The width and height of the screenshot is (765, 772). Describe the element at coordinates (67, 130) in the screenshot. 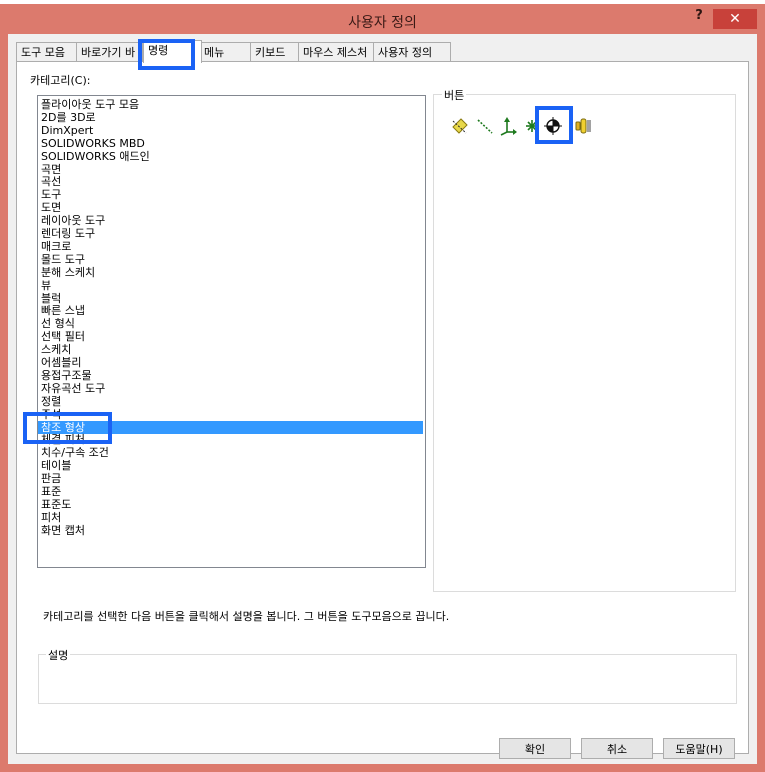

I see `category-item: DimXpert` at that location.